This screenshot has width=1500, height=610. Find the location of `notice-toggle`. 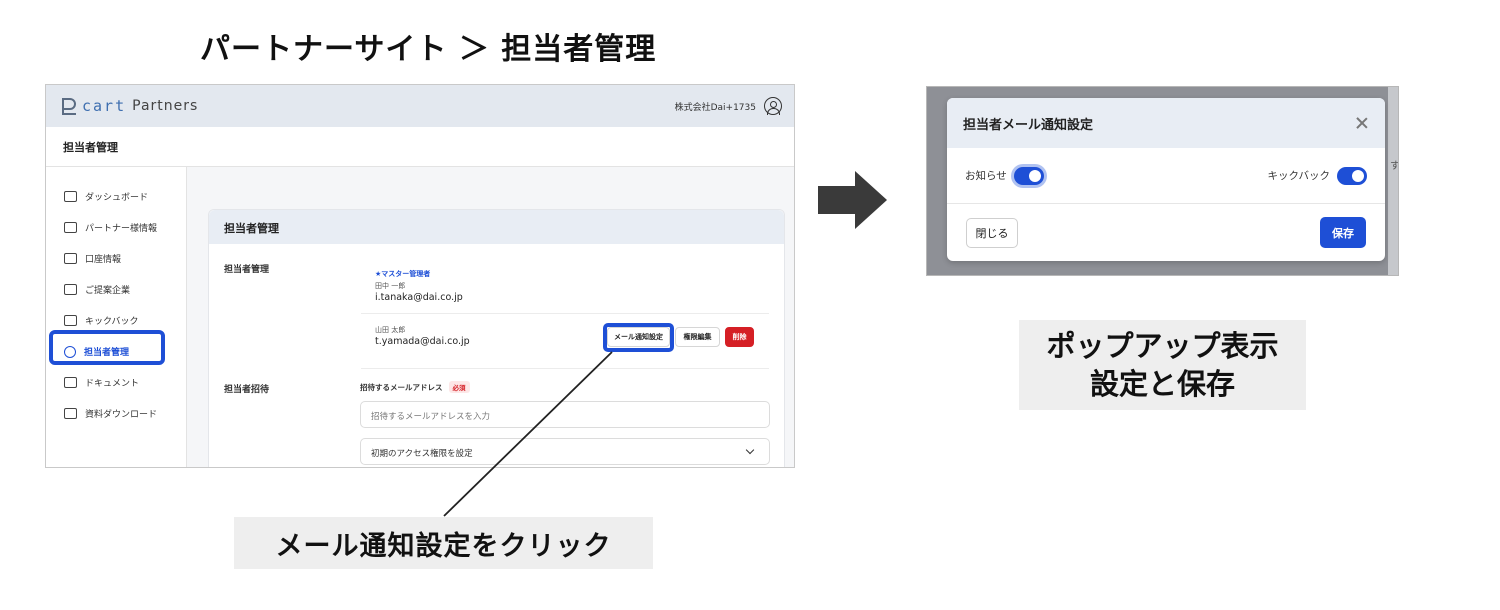

notice-toggle is located at coordinates (1028, 175).